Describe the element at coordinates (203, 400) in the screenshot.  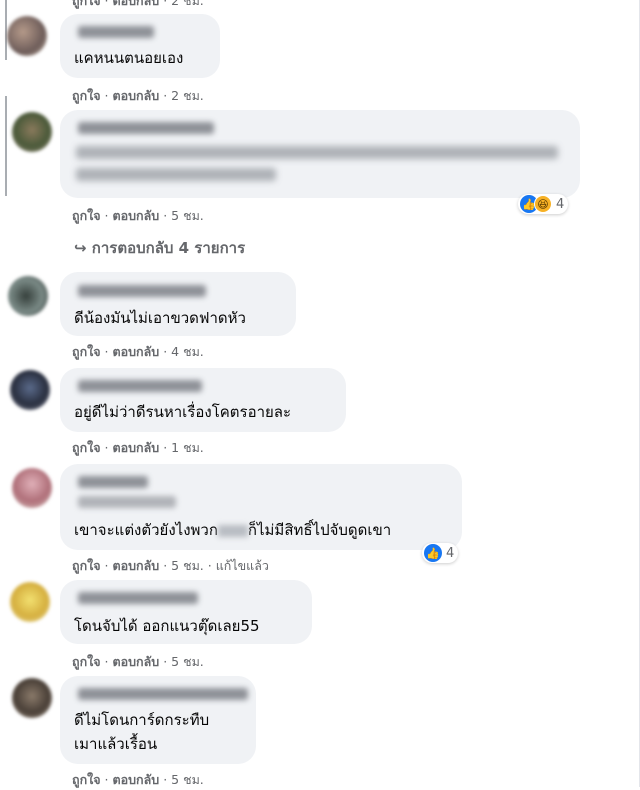
I see `comment-bubble: อยู่ดีไม่ว่าดีรนหาเรื่องโคตรอายละ` at that location.